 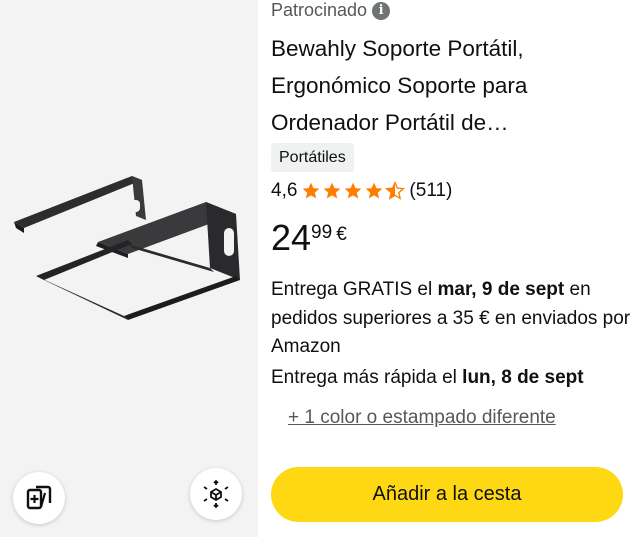 I want to click on fast-delivery-date: lun, 8 de sept, so click(x=523, y=377).